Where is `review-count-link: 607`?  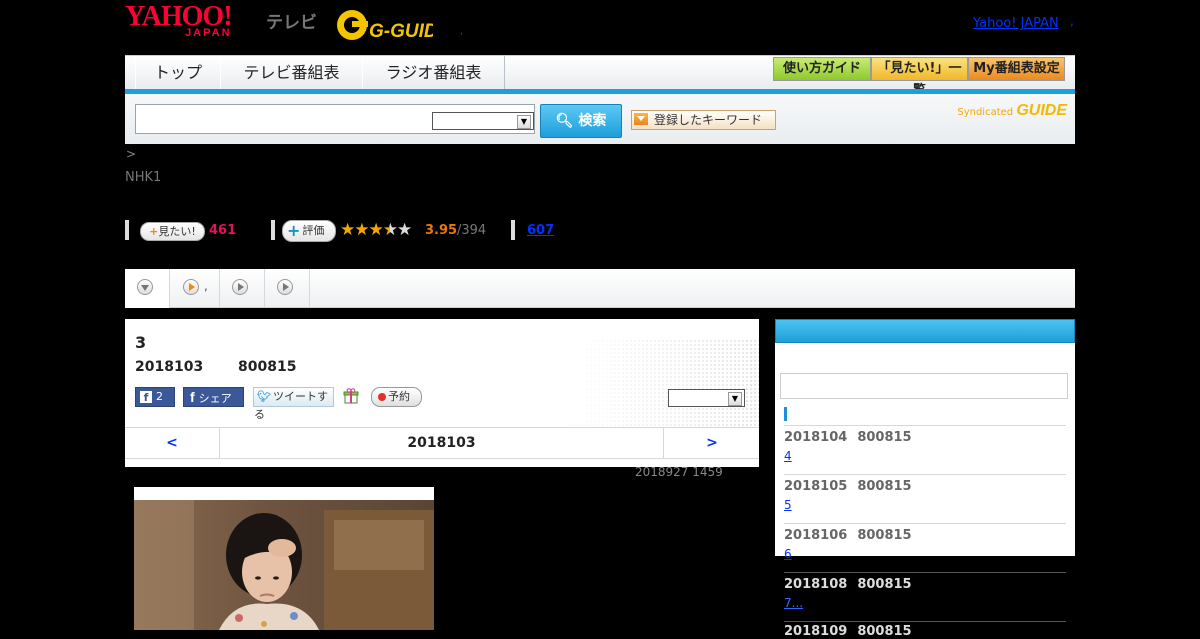 review-count-link: 607 is located at coordinates (540, 230).